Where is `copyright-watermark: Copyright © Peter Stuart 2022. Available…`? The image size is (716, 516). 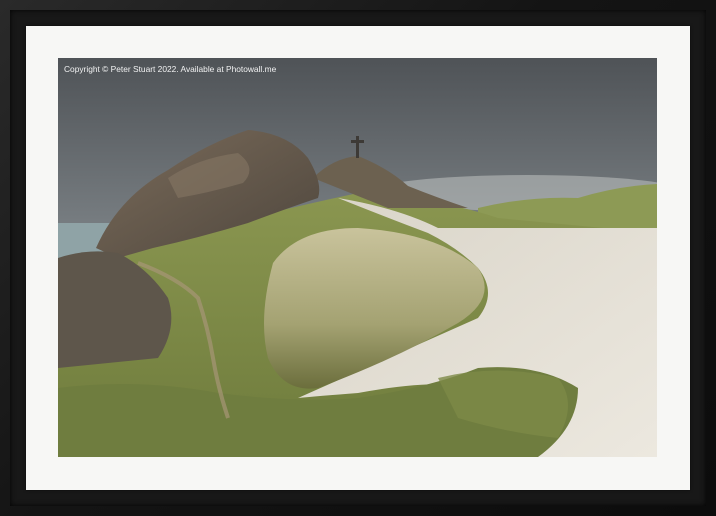
copyright-watermark: Copyright © Peter Stuart 2022. Available… is located at coordinates (170, 69).